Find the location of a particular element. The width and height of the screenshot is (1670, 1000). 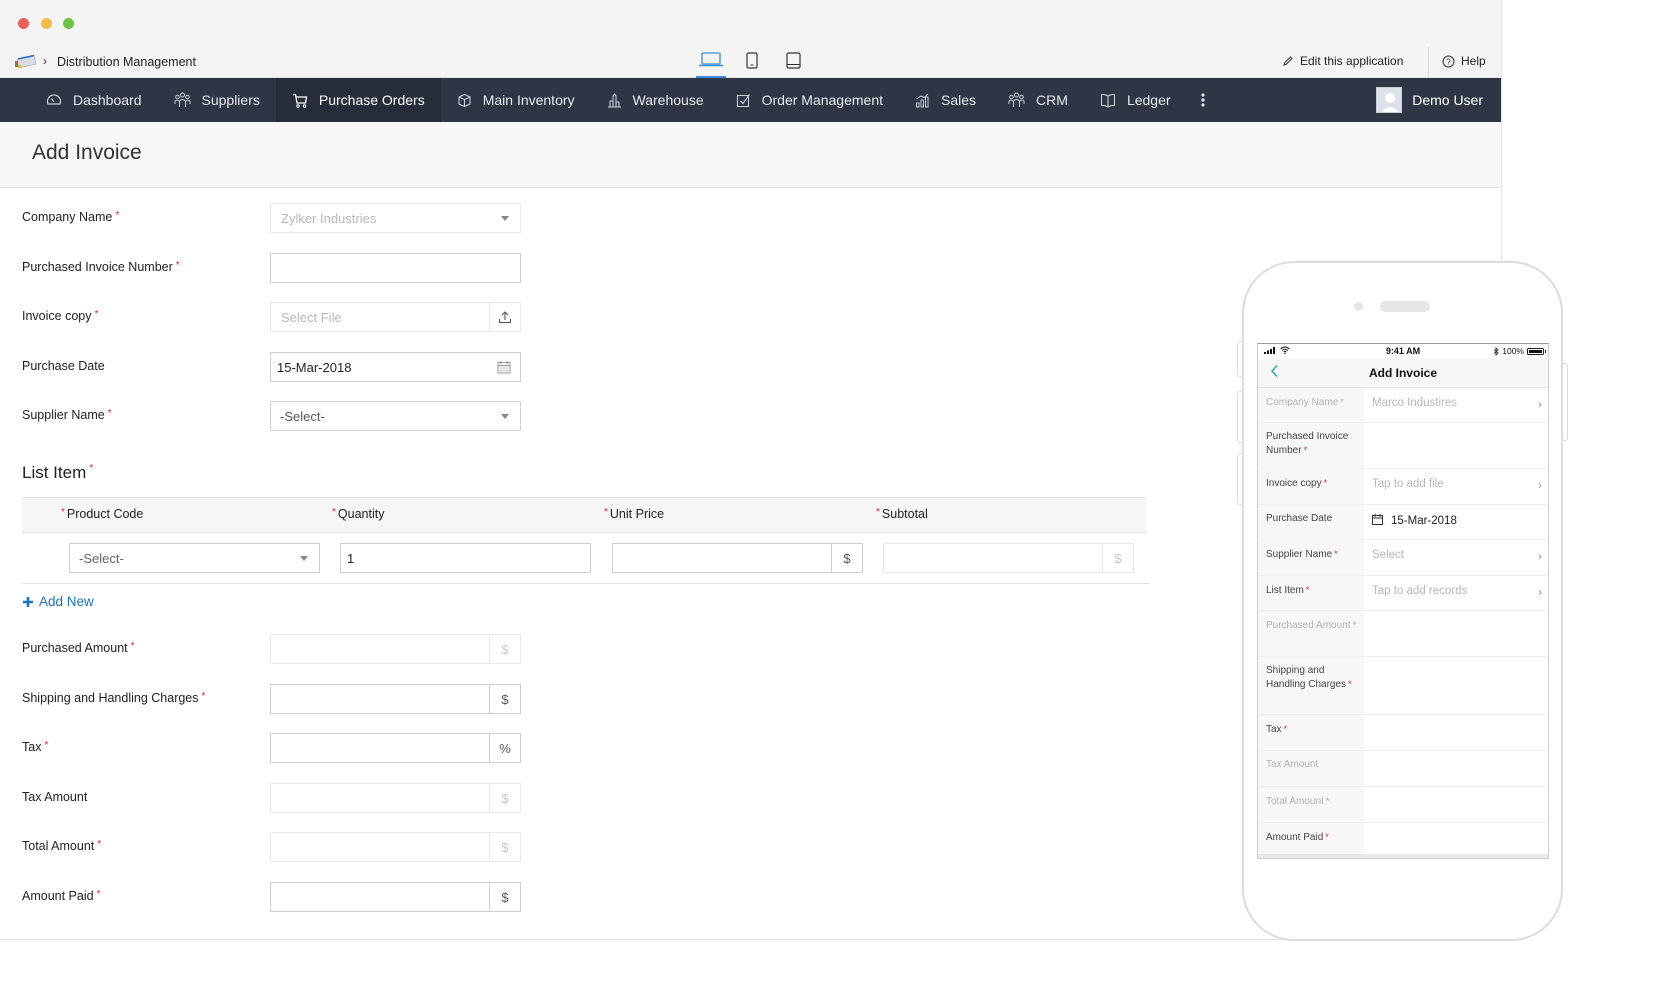

nav-label: CRM is located at coordinates (1052, 100).